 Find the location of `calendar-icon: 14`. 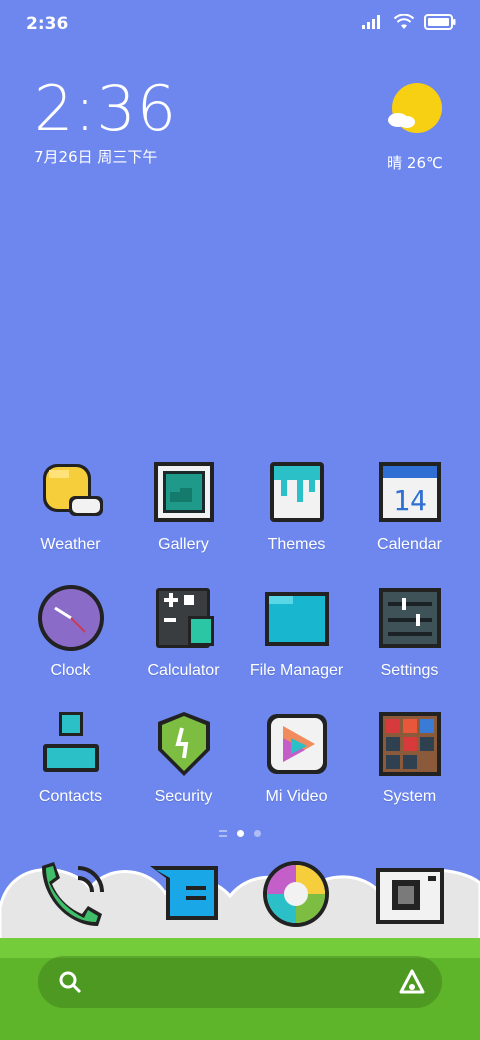

calendar-icon: 14 is located at coordinates (410, 492).